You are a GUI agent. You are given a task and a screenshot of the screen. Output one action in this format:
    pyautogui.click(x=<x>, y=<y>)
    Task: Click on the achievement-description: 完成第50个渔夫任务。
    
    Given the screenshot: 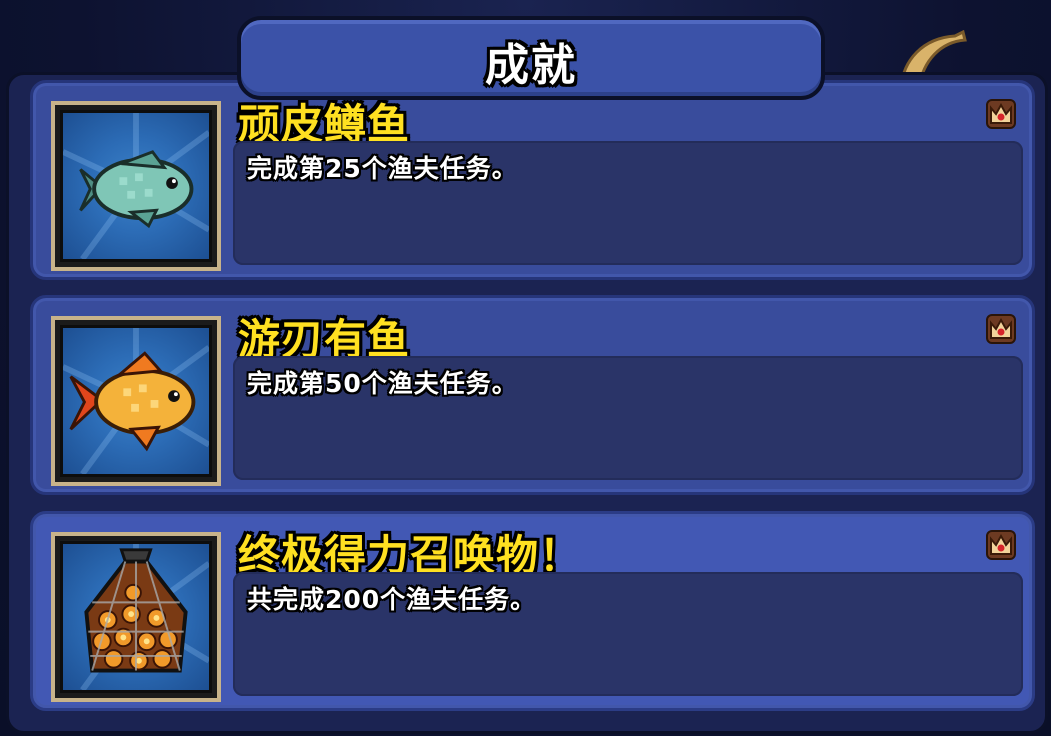 What is the action you would take?
    pyautogui.click(x=382, y=383)
    